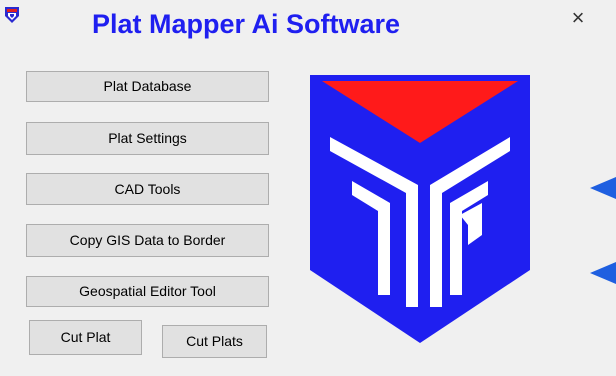  Describe the element at coordinates (578, 18) in the screenshot. I see `close-button: ×` at that location.